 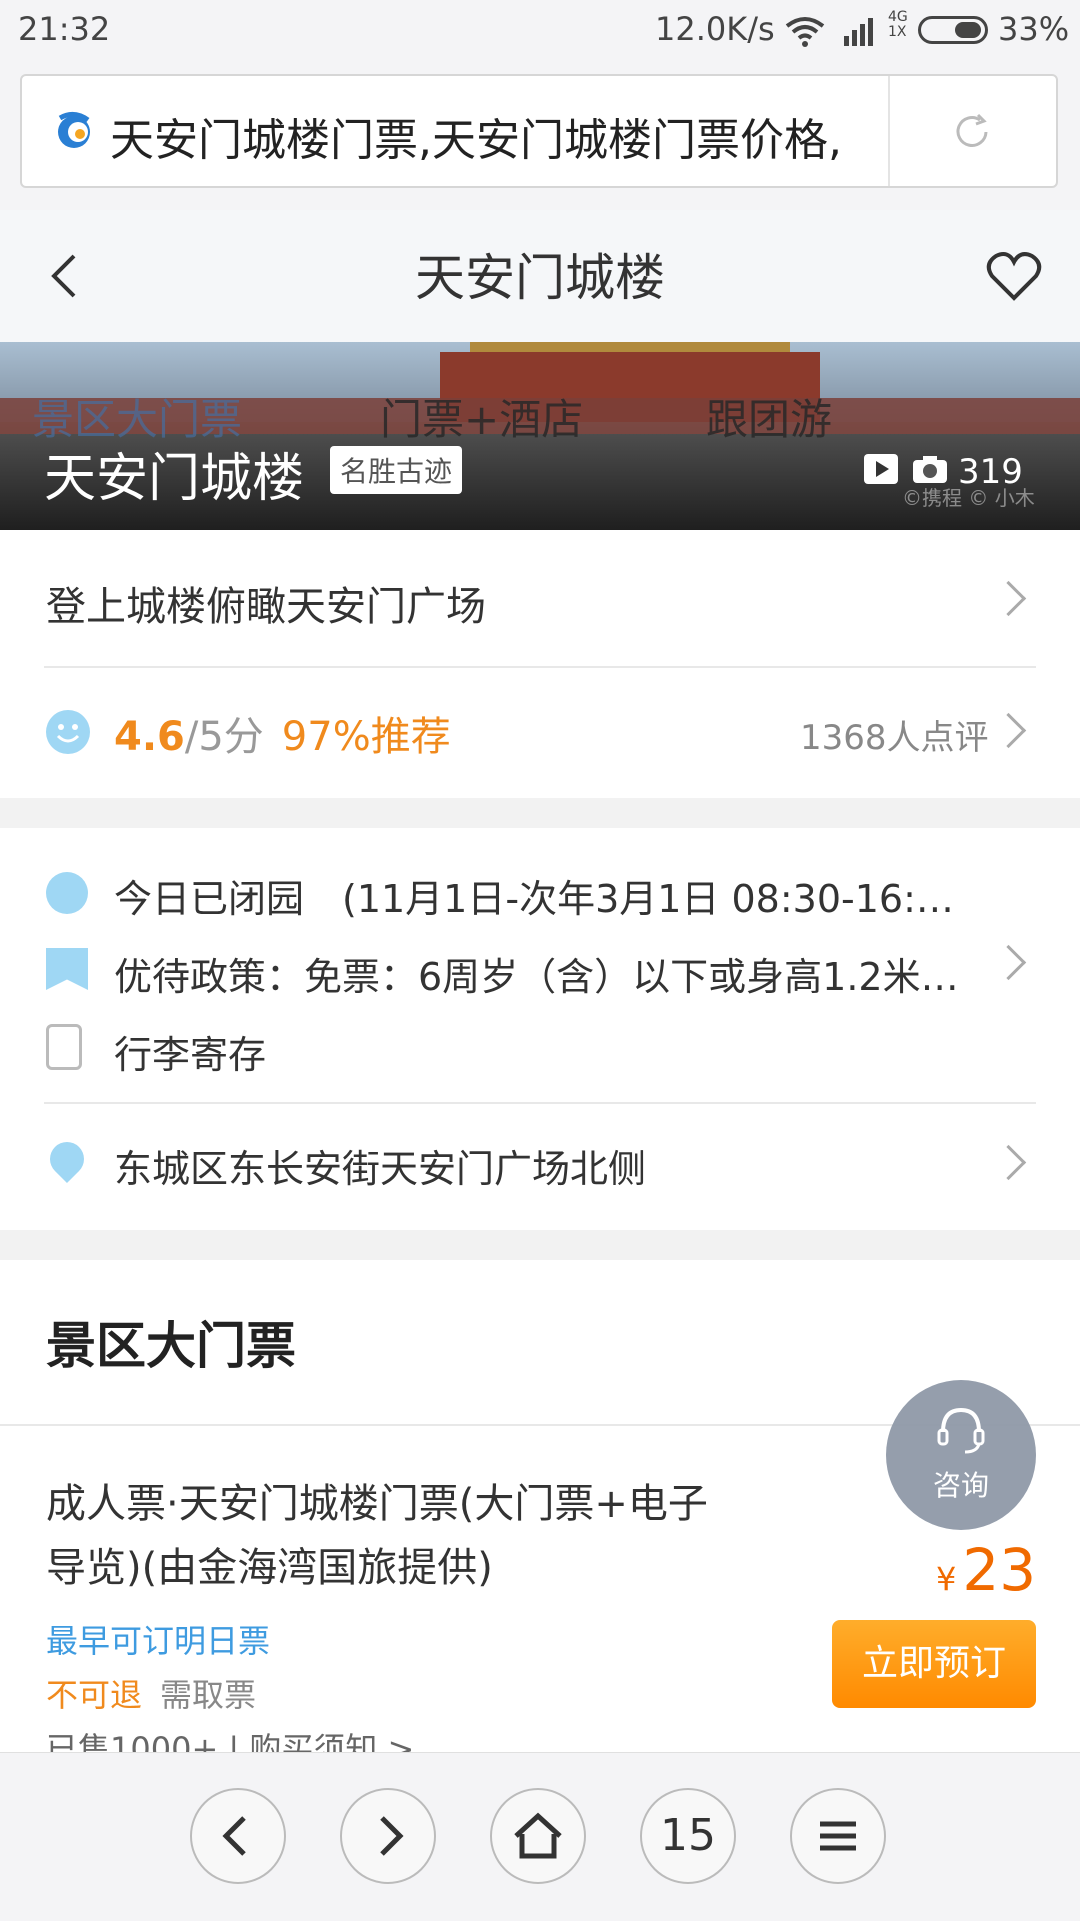 I want to click on intro-text: 登上城楼俯瞰天安门广场, so click(x=266, y=603).